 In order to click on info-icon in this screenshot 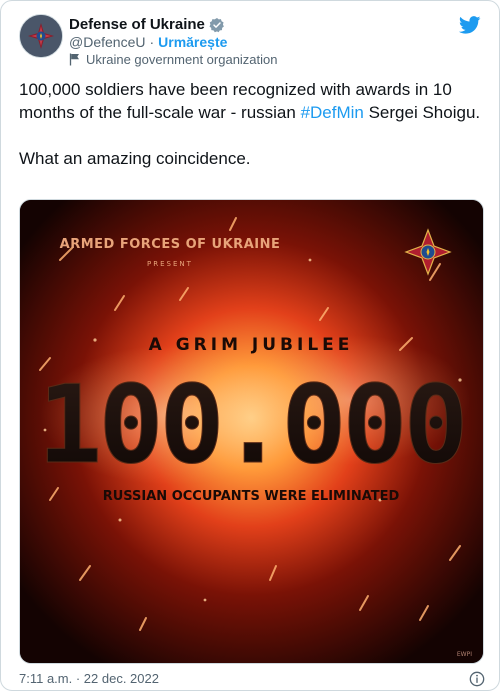, I will do `click(477, 679)`.